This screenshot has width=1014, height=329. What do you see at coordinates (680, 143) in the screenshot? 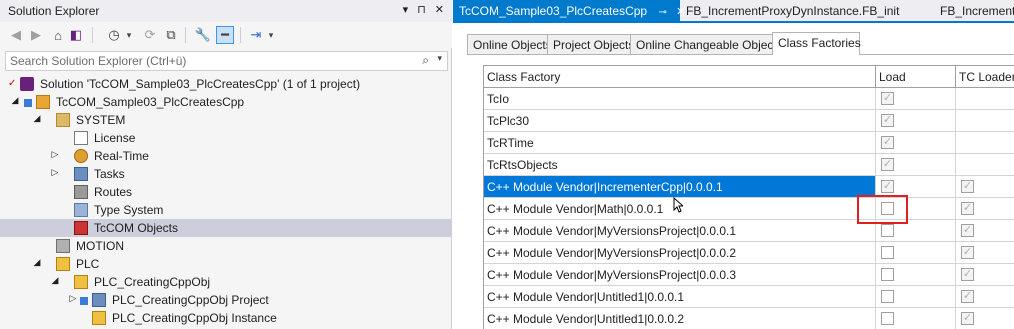
I see `class-factory-cell: TcRTime` at bounding box center [680, 143].